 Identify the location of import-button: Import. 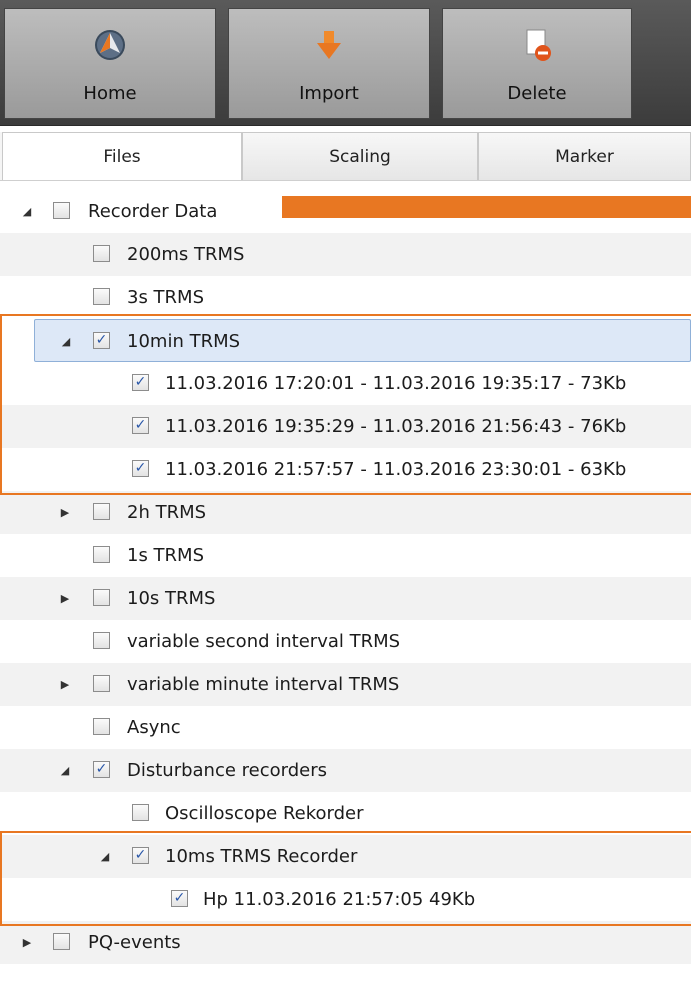
(329, 63).